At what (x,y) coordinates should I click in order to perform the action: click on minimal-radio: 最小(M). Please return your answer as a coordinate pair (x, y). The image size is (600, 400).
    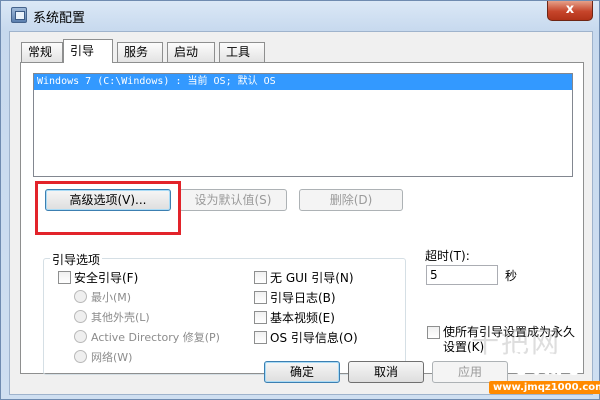
    Looking at the image, I should click on (102, 298).